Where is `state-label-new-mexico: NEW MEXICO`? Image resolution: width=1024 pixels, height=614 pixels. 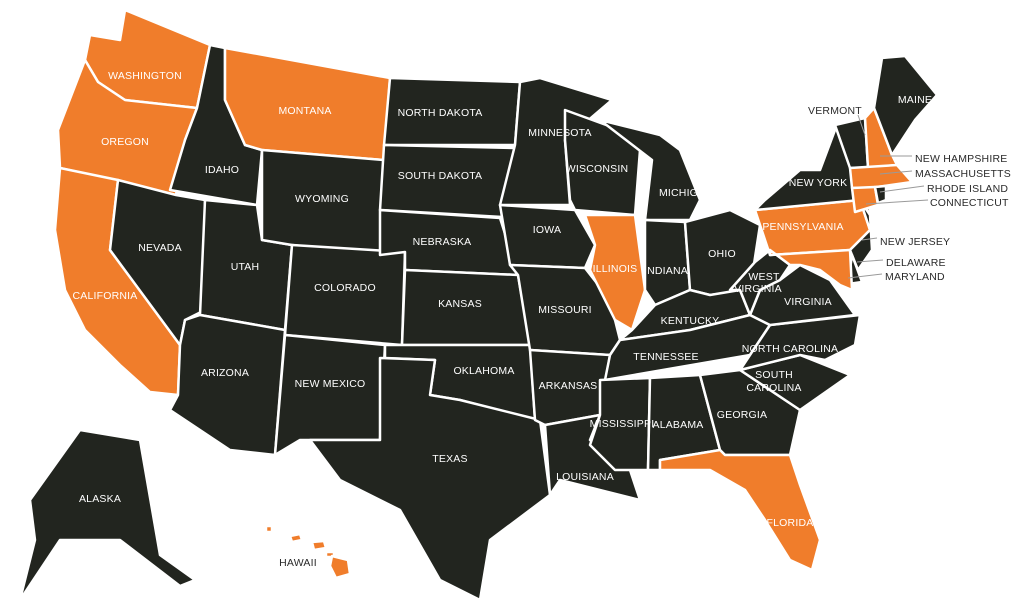
state-label-new-mexico: NEW MEXICO is located at coordinates (330, 384).